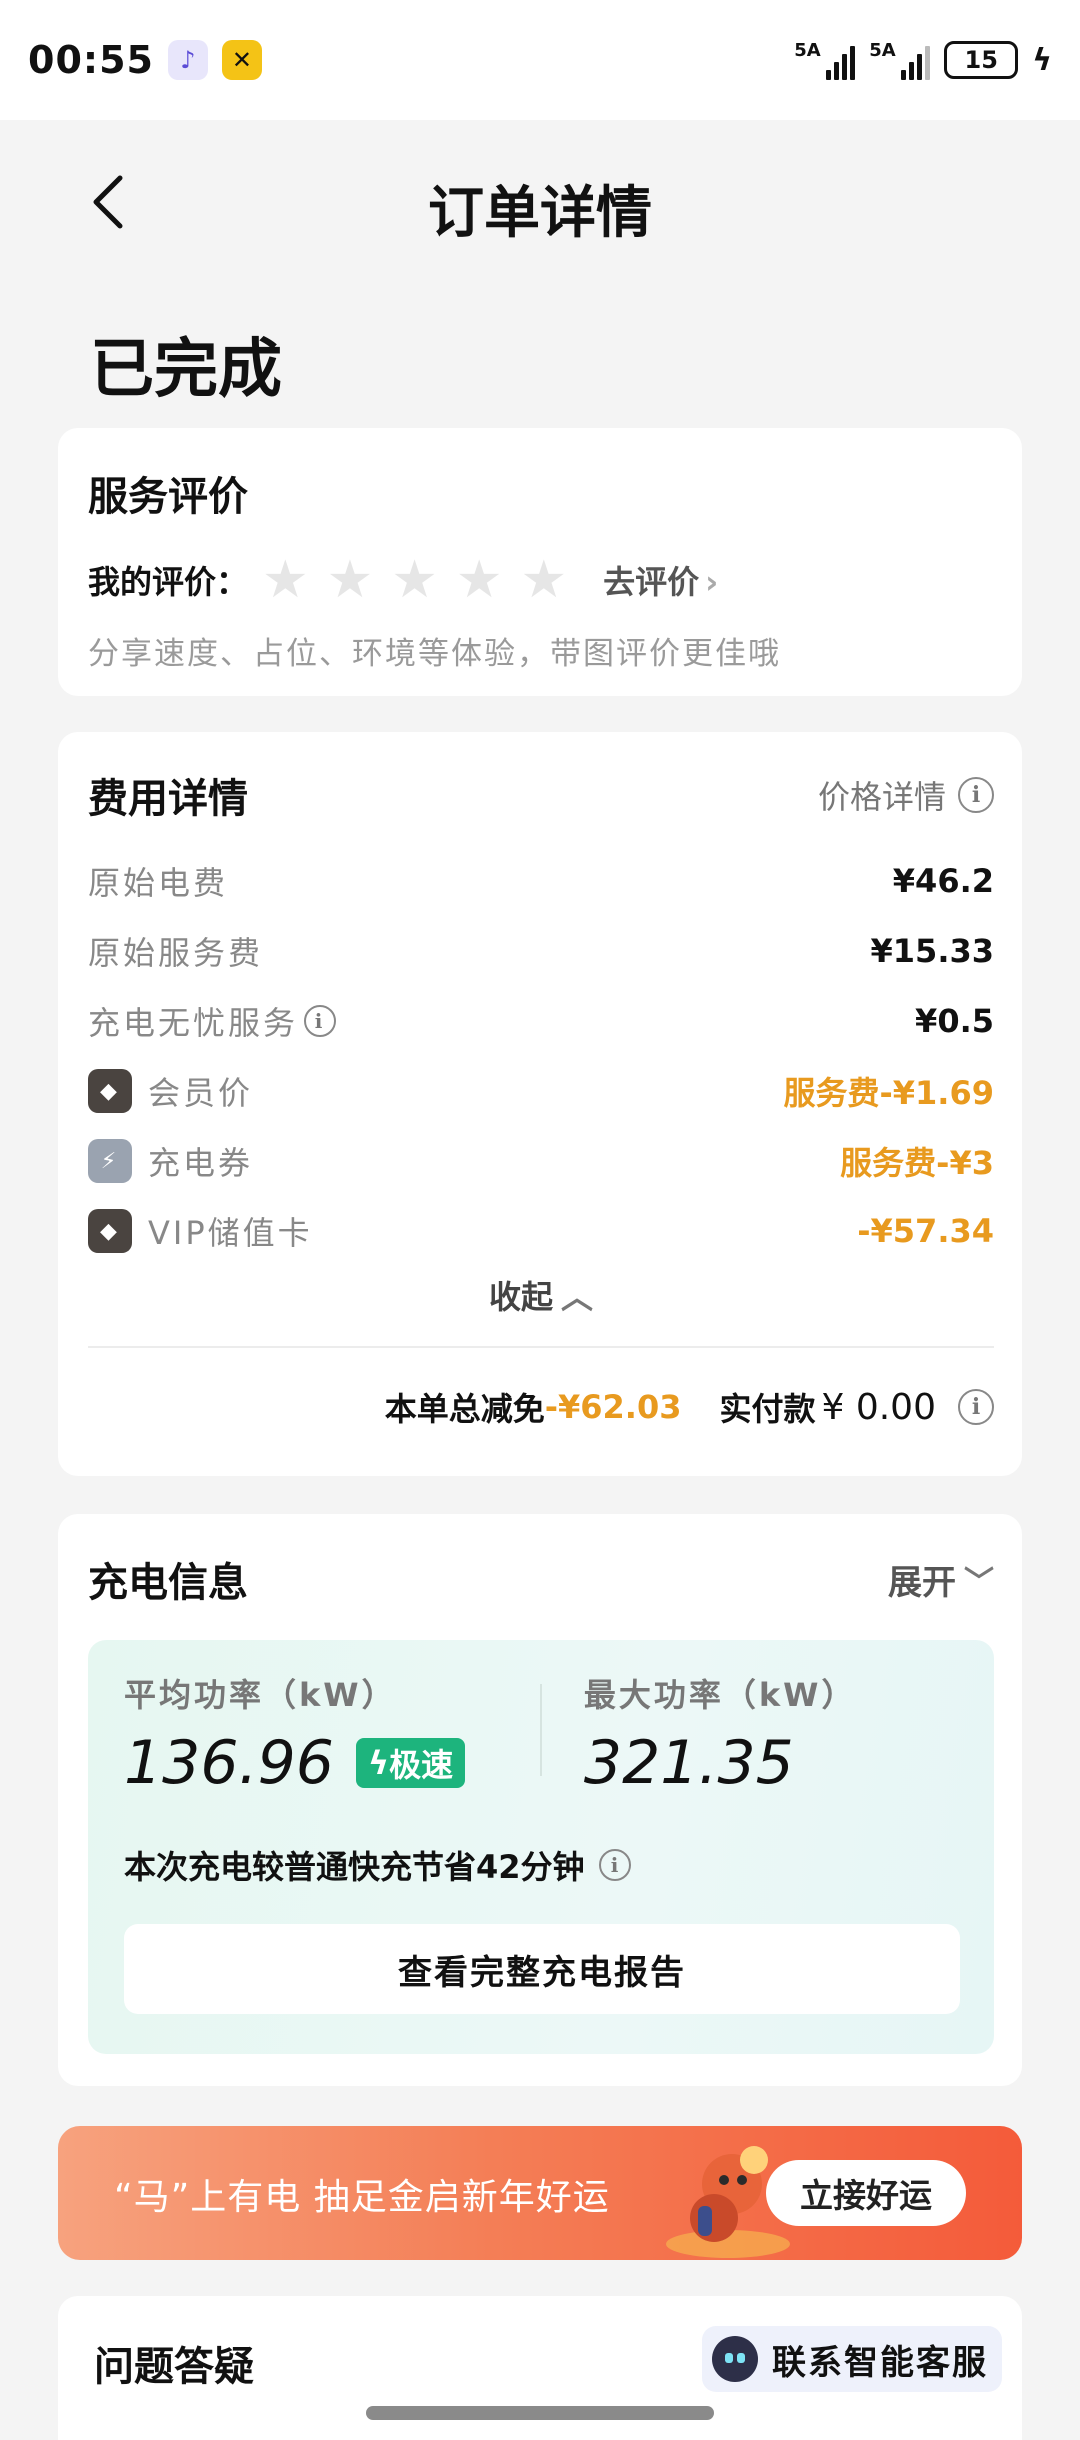 This screenshot has width=1080, height=2440. What do you see at coordinates (168, 582) in the screenshot?
I see `my-review-label: 我的评价：` at bounding box center [168, 582].